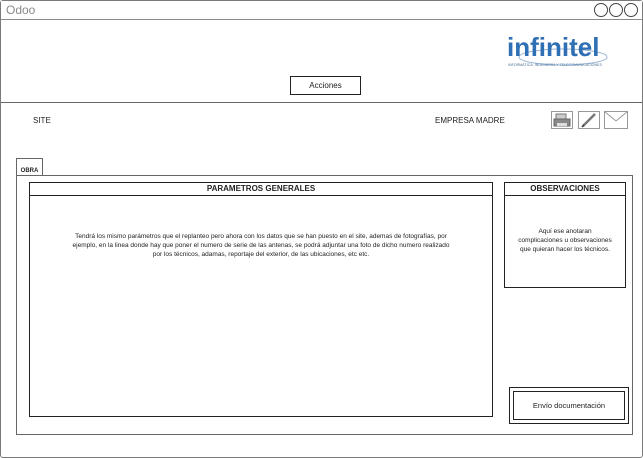  I want to click on window-title: Odoo, so click(21, 10).